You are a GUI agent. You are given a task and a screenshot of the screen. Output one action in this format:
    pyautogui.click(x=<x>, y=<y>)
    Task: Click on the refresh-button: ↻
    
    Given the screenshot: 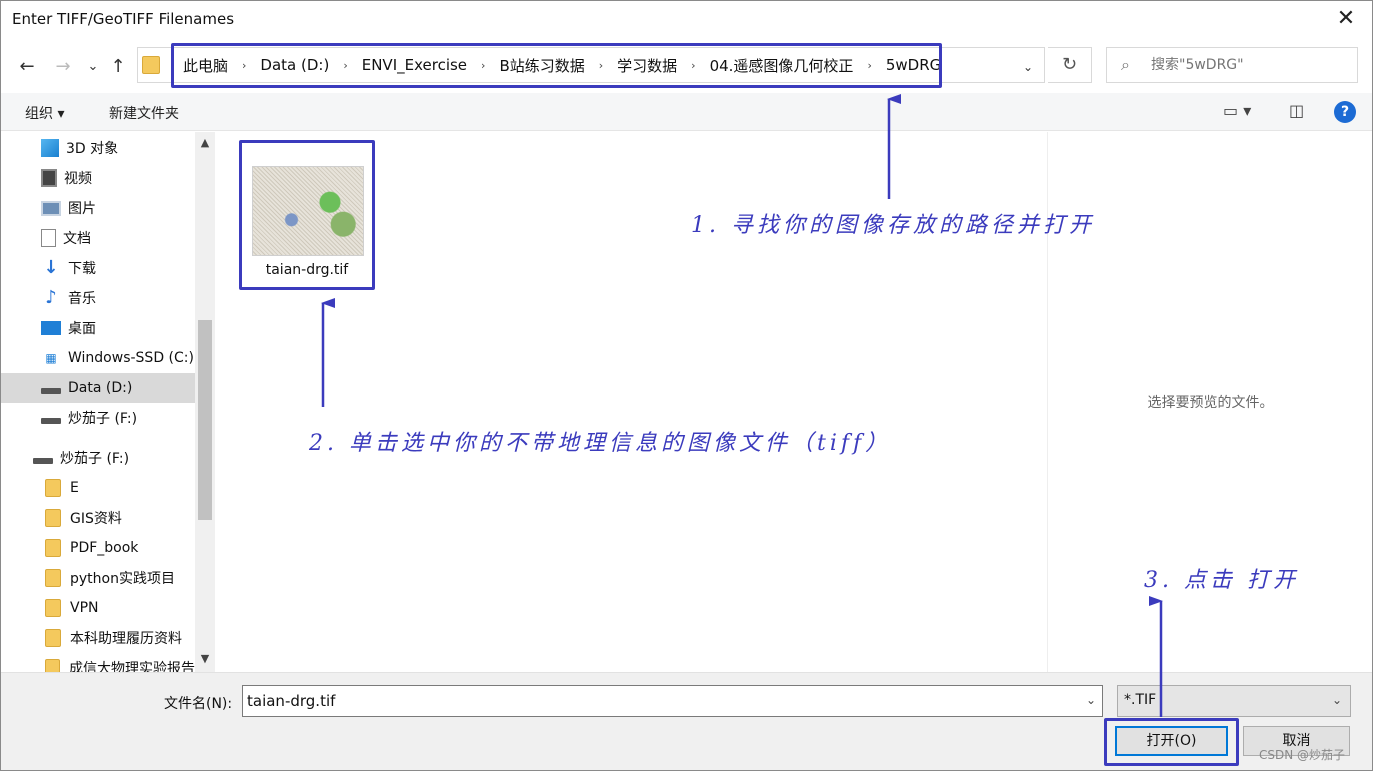 What is the action you would take?
    pyautogui.click(x=1070, y=65)
    